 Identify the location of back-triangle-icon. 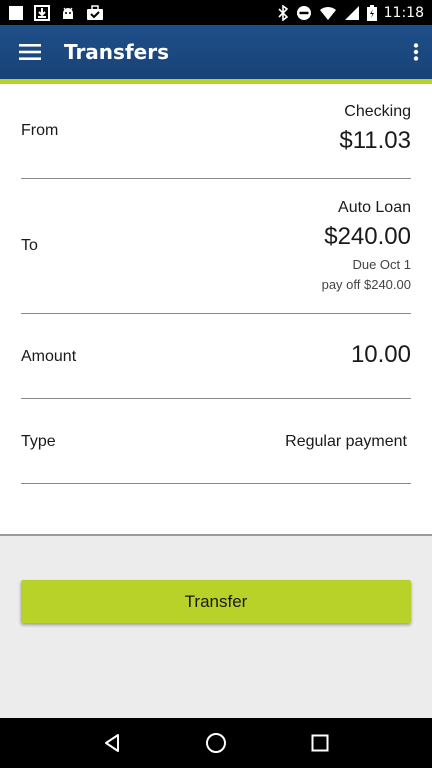
(112, 743).